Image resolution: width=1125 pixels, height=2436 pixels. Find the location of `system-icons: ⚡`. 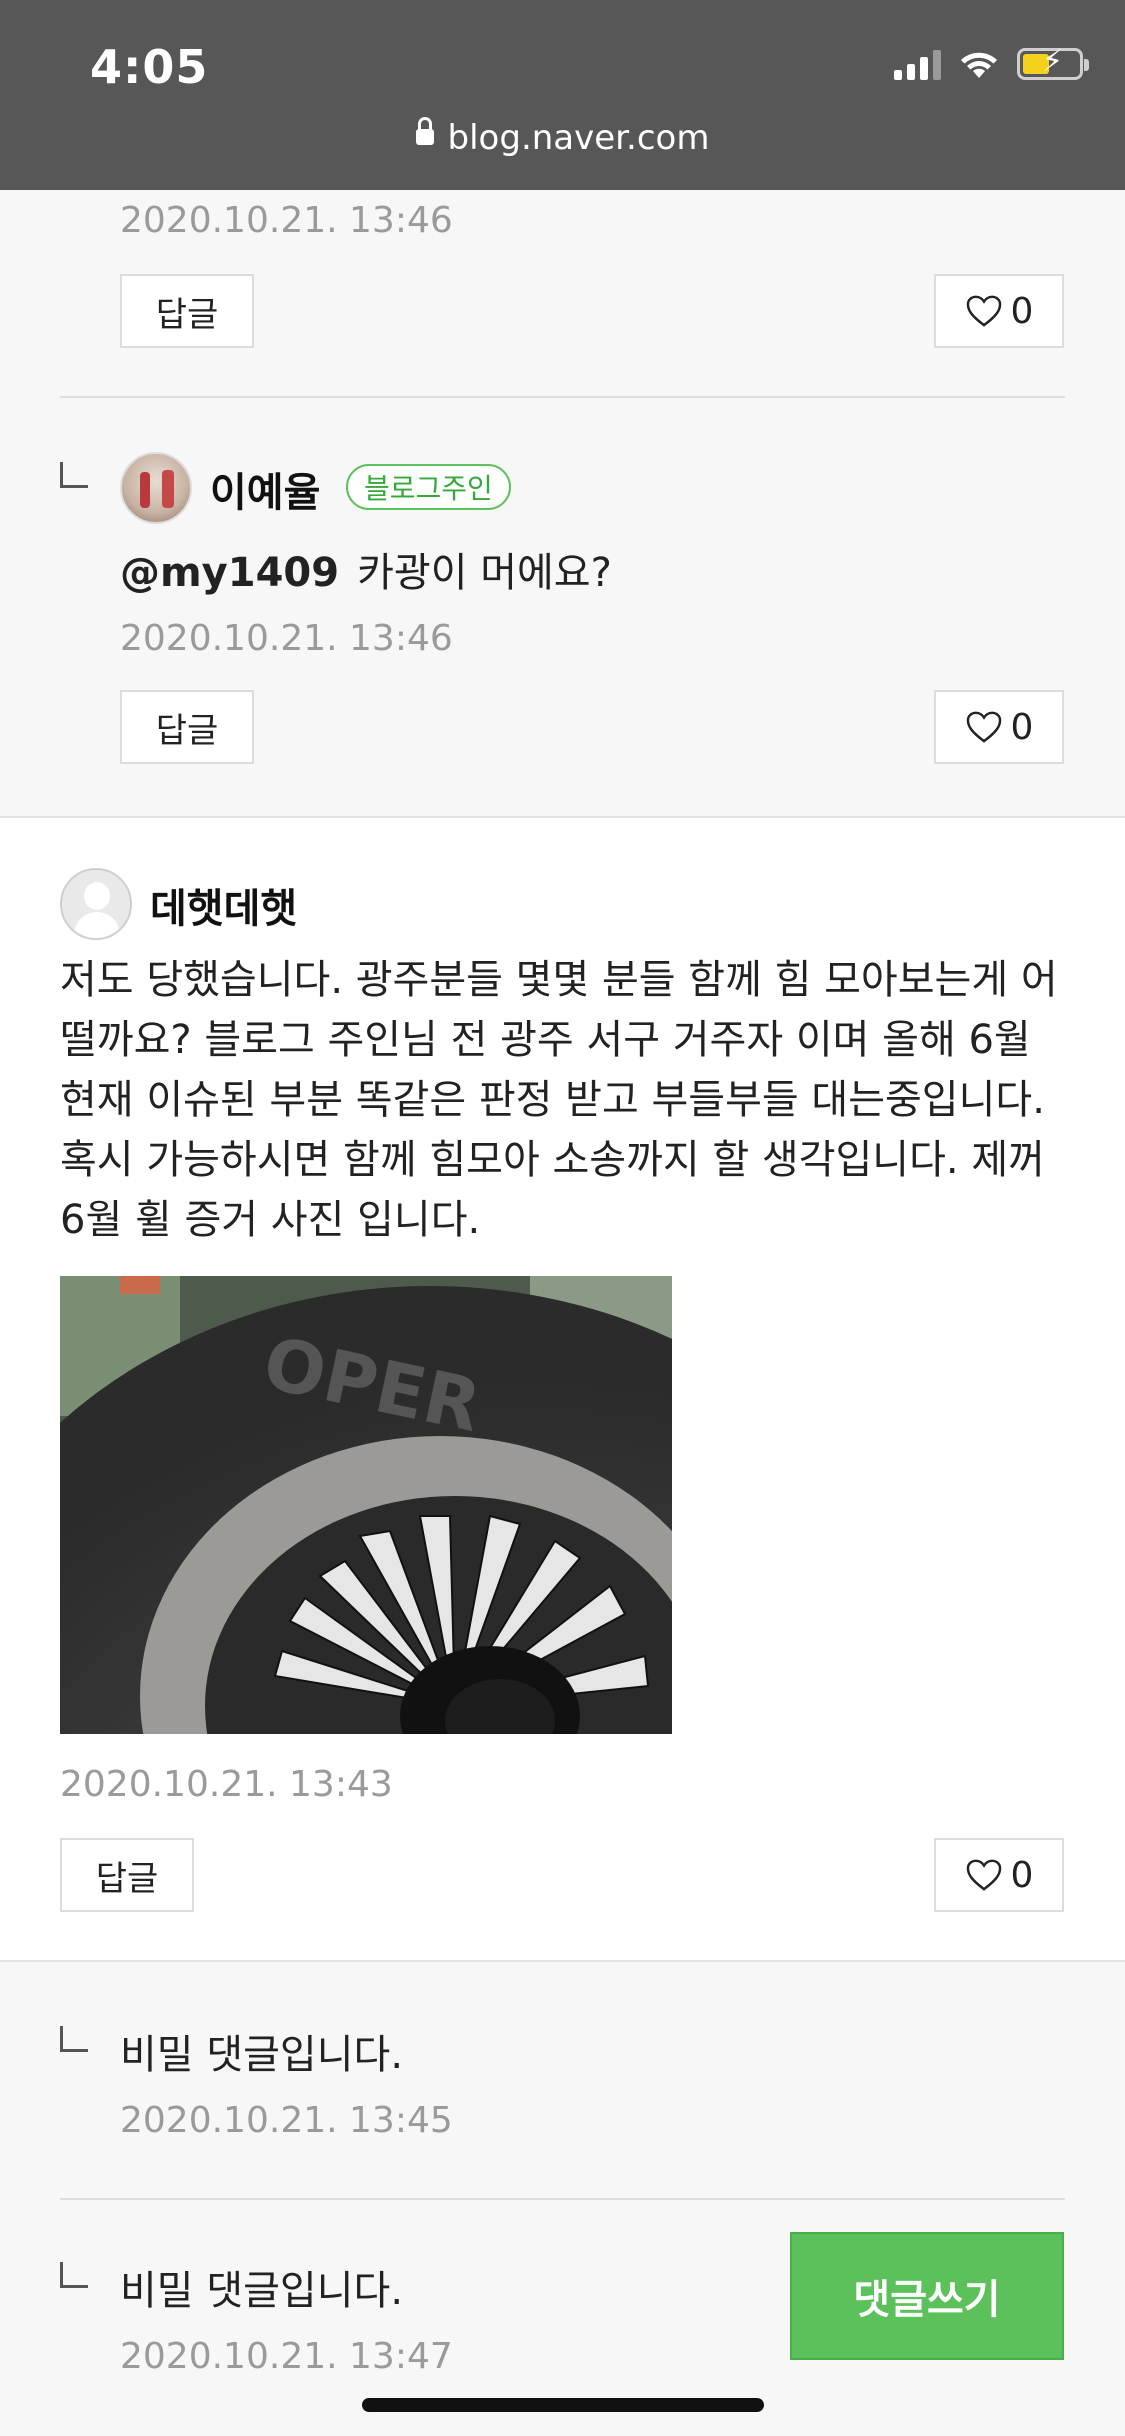

system-icons: ⚡ is located at coordinates (991, 63).